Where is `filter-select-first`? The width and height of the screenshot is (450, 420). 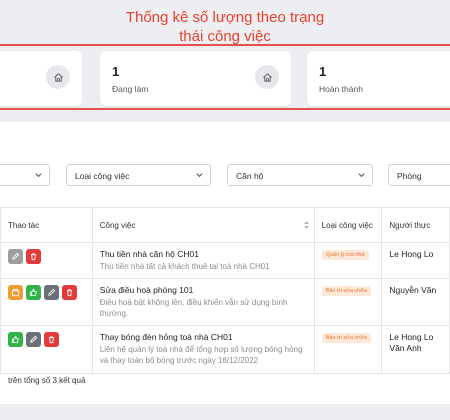
filter-select-first is located at coordinates (25, 175).